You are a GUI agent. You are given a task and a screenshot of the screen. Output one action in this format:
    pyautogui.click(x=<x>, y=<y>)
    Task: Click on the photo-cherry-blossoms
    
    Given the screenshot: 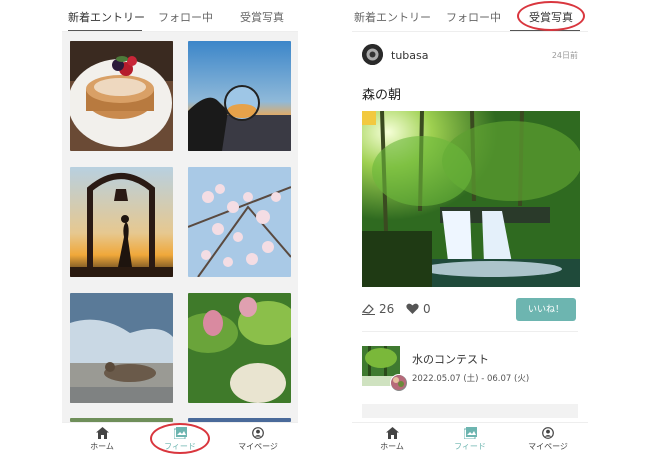 What is the action you would take?
    pyautogui.click(x=239, y=222)
    